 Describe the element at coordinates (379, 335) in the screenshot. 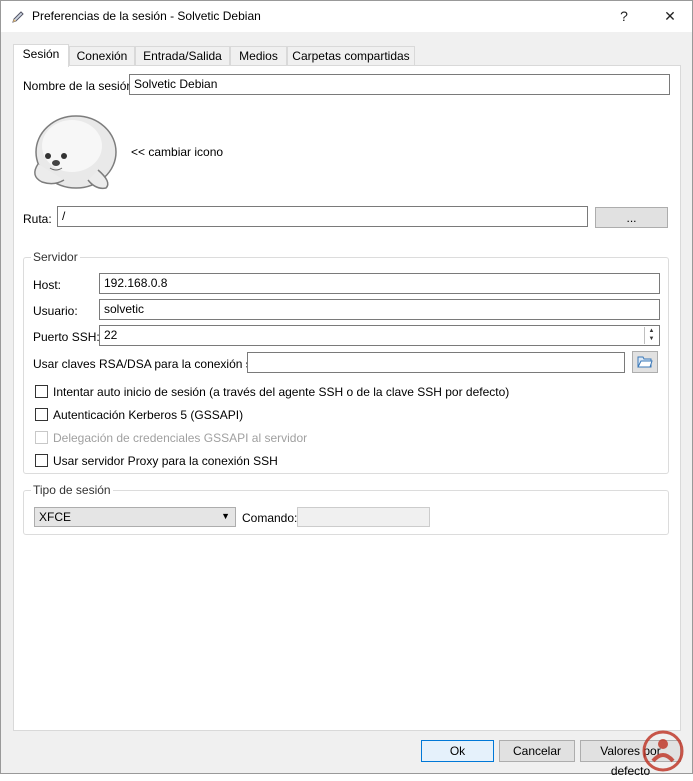

I see `ssh-port-input: 22 ▲ ▼` at that location.